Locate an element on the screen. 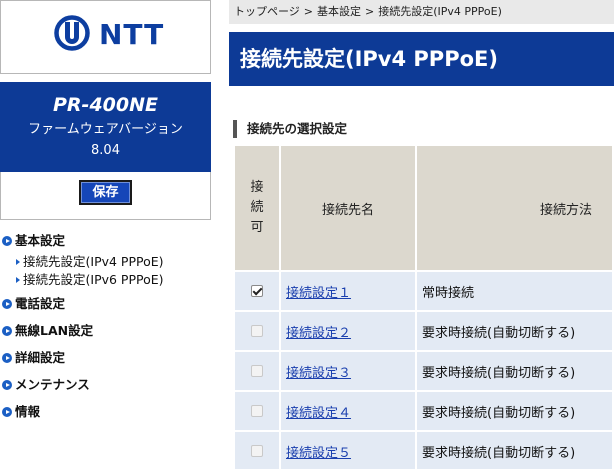 The height and width of the screenshot is (469, 614). header-enable-char: 接 is located at coordinates (257, 187).